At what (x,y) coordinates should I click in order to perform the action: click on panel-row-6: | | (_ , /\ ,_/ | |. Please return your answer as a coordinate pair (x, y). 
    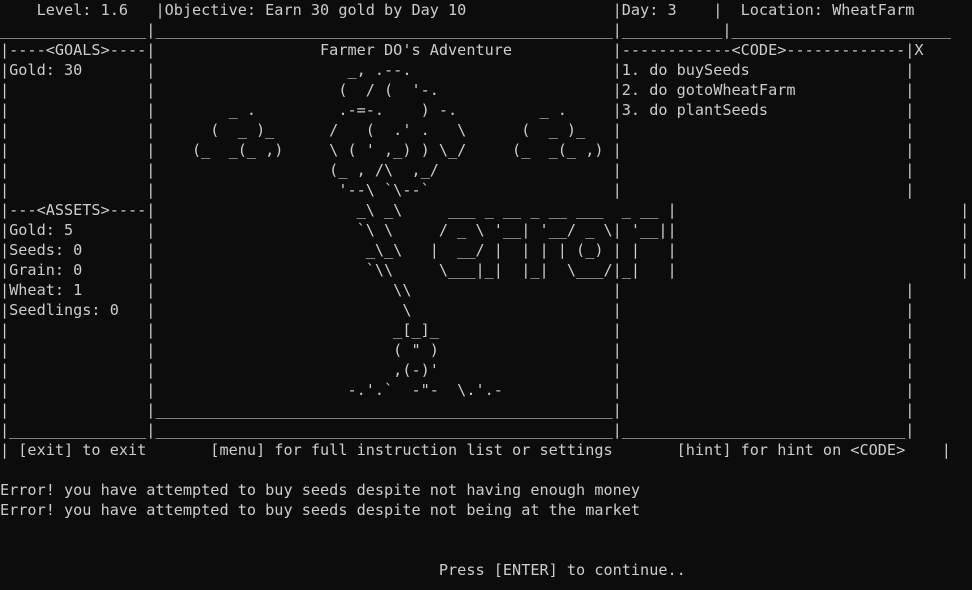
    Looking at the image, I should click on (457, 170).